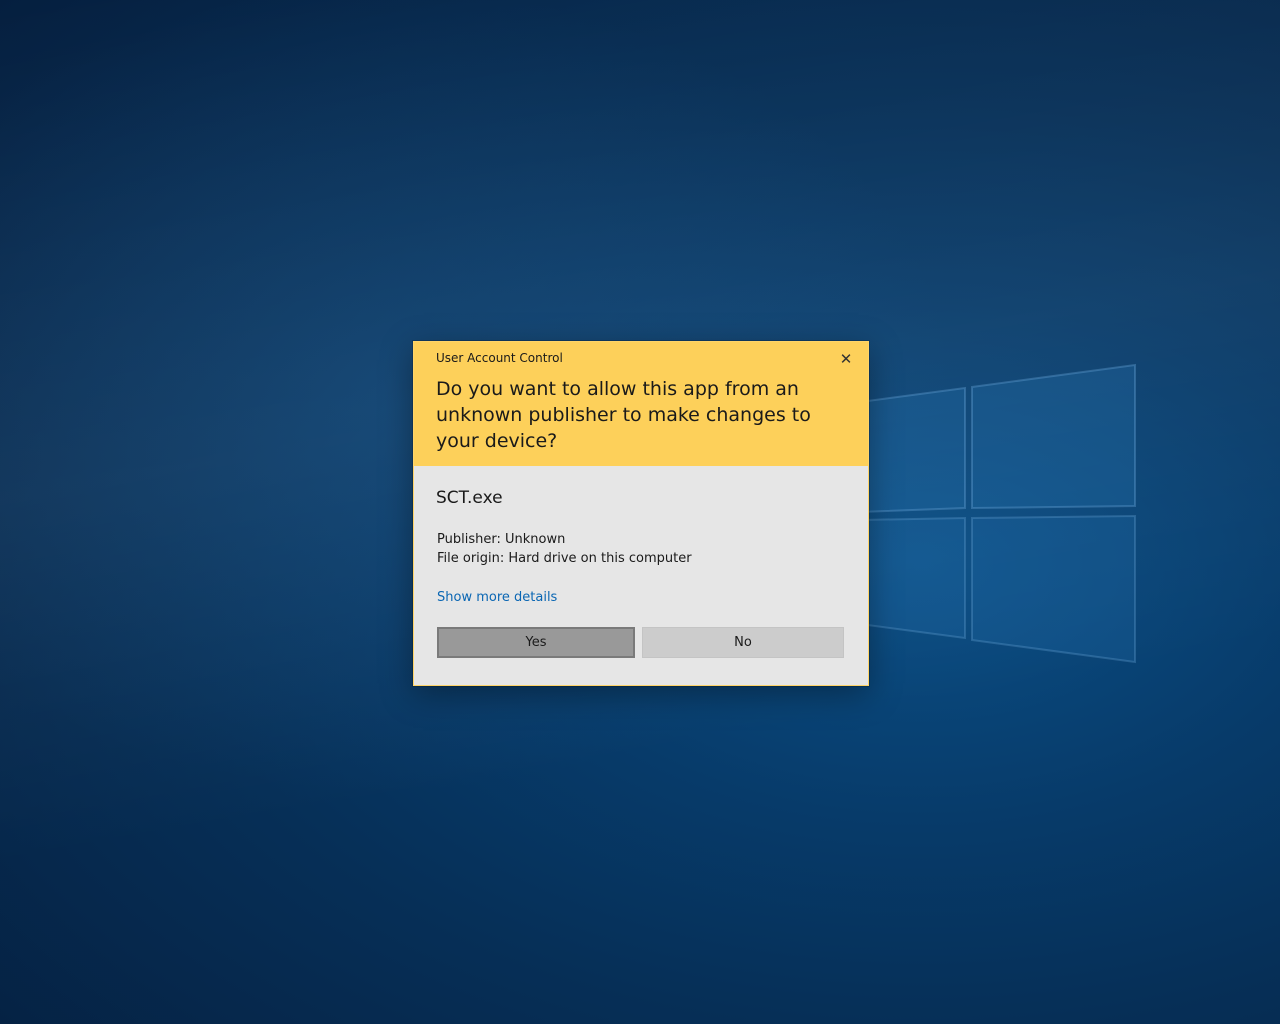  What do you see at coordinates (564, 558) in the screenshot?
I see `file-origin-info: File origin: Hard drive on this computer` at bounding box center [564, 558].